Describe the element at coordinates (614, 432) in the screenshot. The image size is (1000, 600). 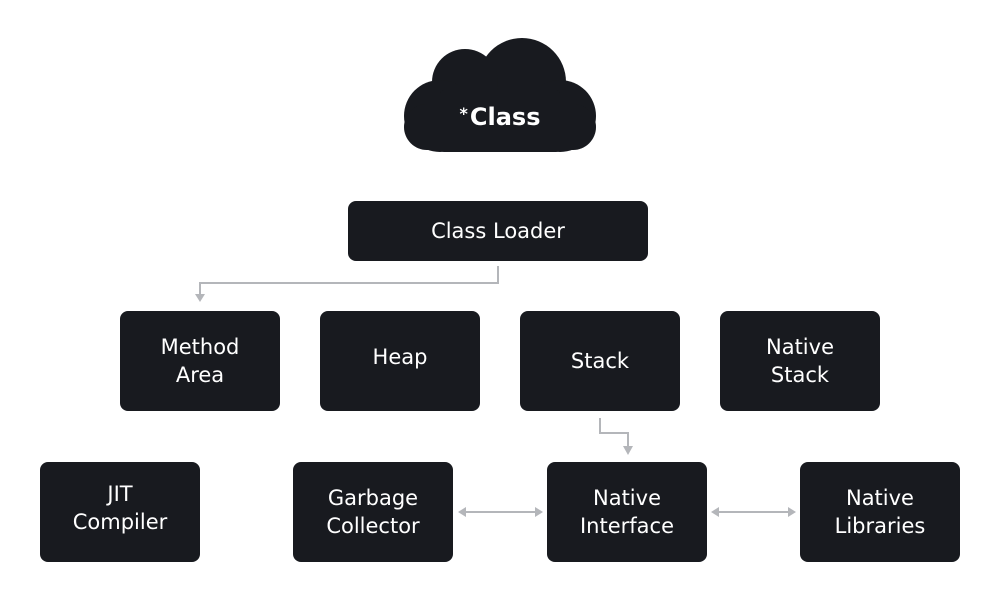
I see `edge-stack-nativeinterface` at that location.